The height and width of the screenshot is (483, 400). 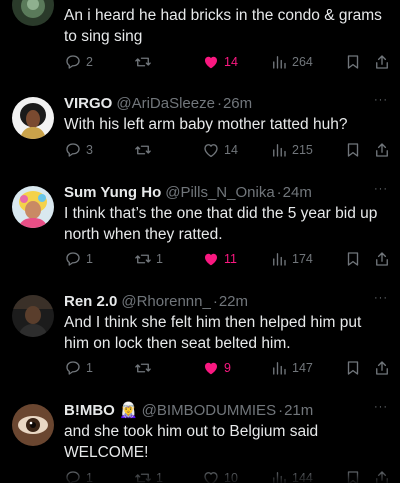 What do you see at coordinates (231, 150) in the screenshot?
I see `like-count: 14` at bounding box center [231, 150].